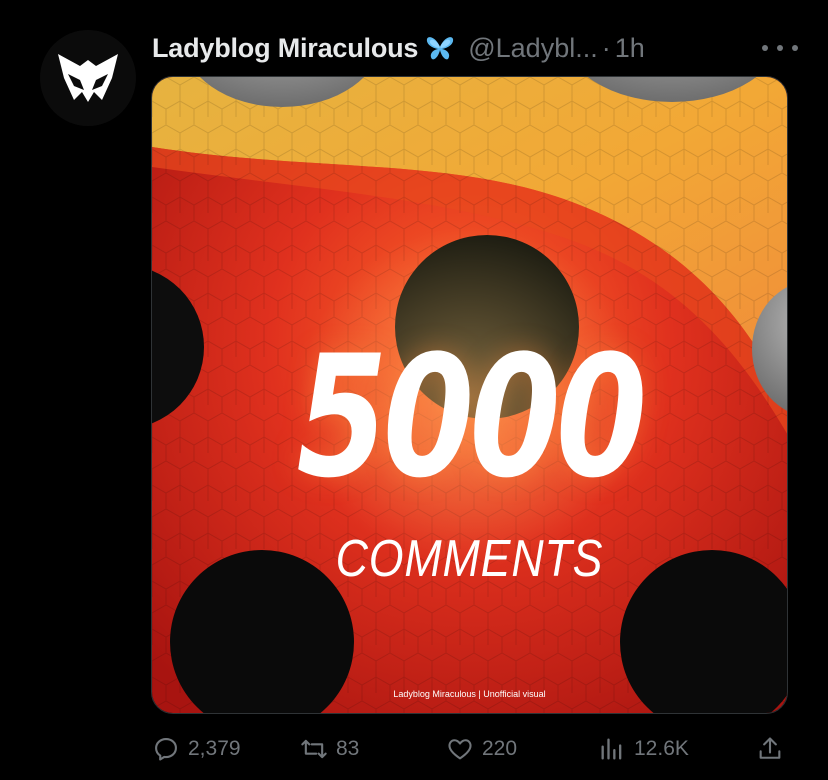 This screenshot has width=828, height=780. Describe the element at coordinates (285, 48) in the screenshot. I see `author-name: Ladyblog Miraculous` at that location.